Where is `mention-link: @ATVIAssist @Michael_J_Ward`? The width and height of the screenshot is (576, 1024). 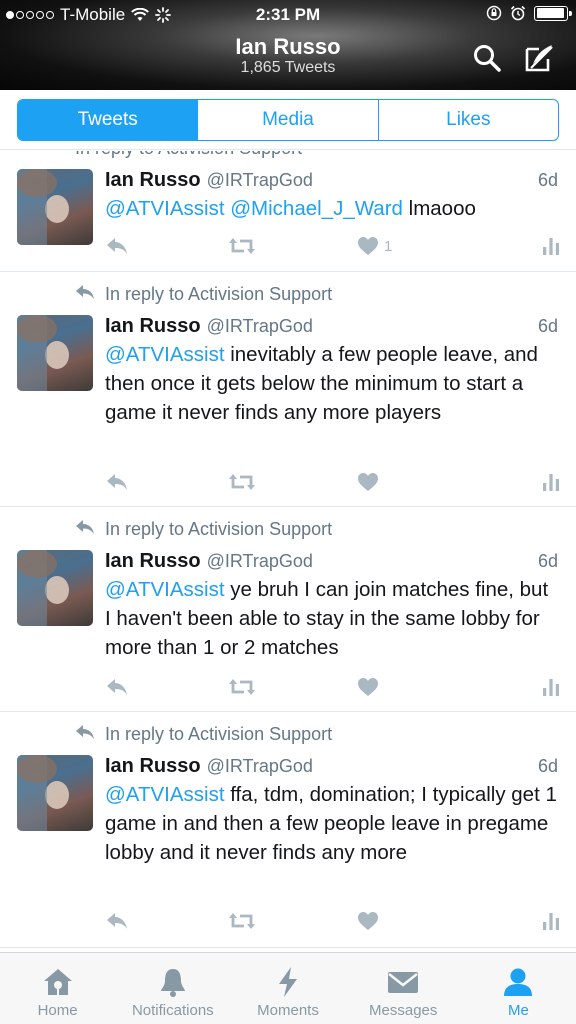 mention-link: @ATVIAssist @Michael_J_Ward is located at coordinates (254, 208).